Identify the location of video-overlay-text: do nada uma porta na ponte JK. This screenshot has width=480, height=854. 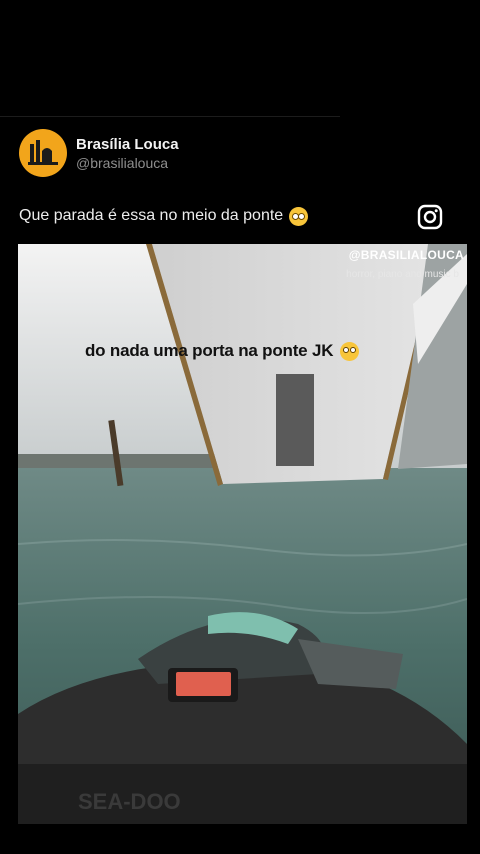
(222, 351).